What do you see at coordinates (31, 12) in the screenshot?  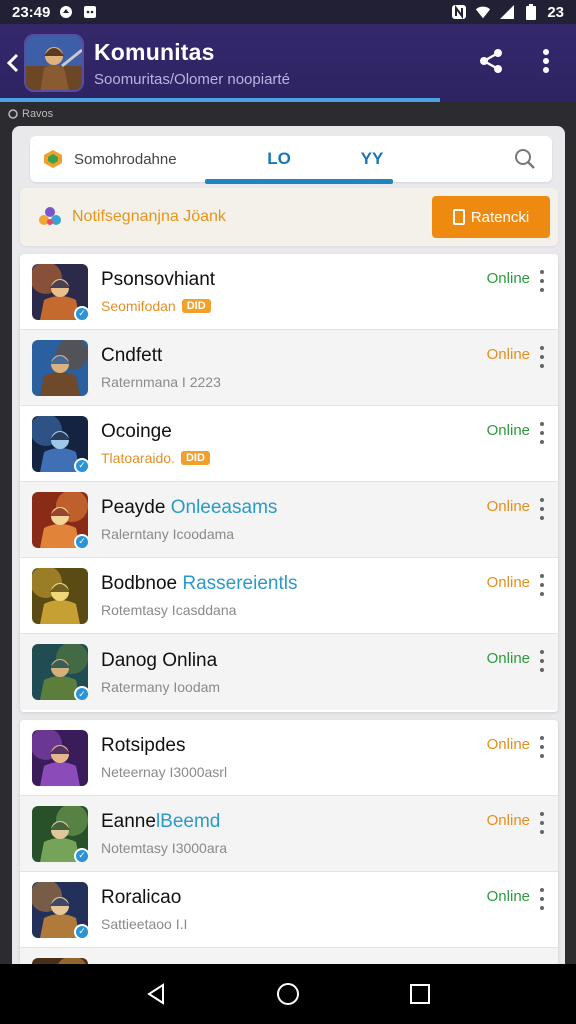 I see `clock: 23:49` at bounding box center [31, 12].